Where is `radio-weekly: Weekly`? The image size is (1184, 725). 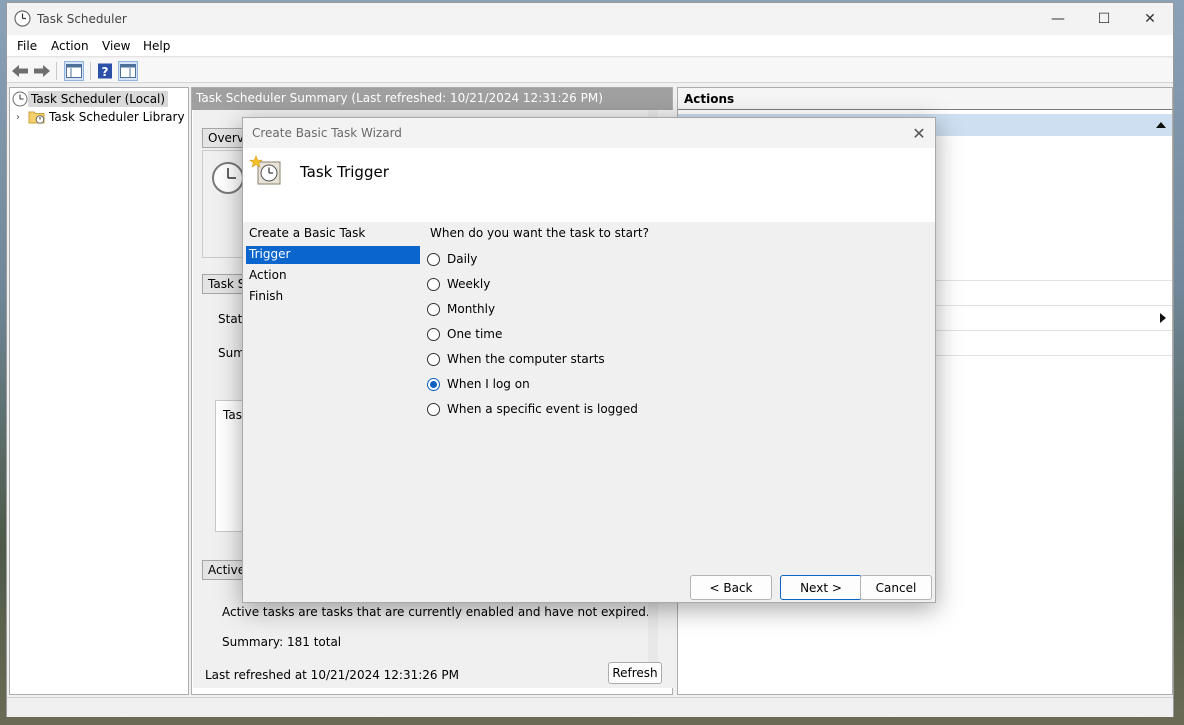 radio-weekly: Weekly is located at coordinates (458, 284).